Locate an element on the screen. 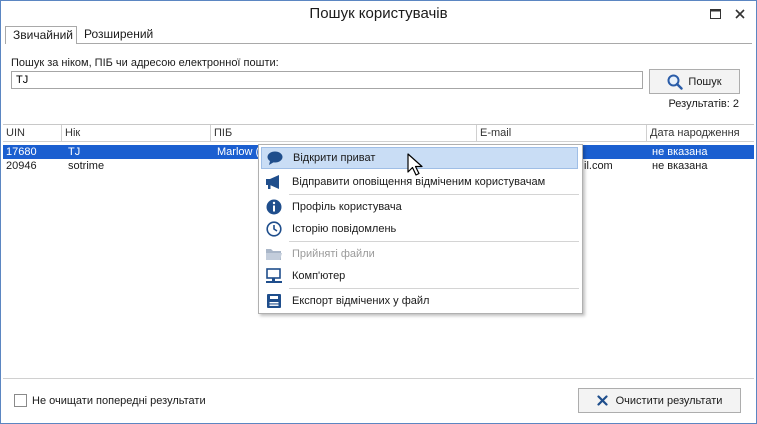 The image size is (757, 424). window-title: Пошук користувачів is located at coordinates (378, 13).